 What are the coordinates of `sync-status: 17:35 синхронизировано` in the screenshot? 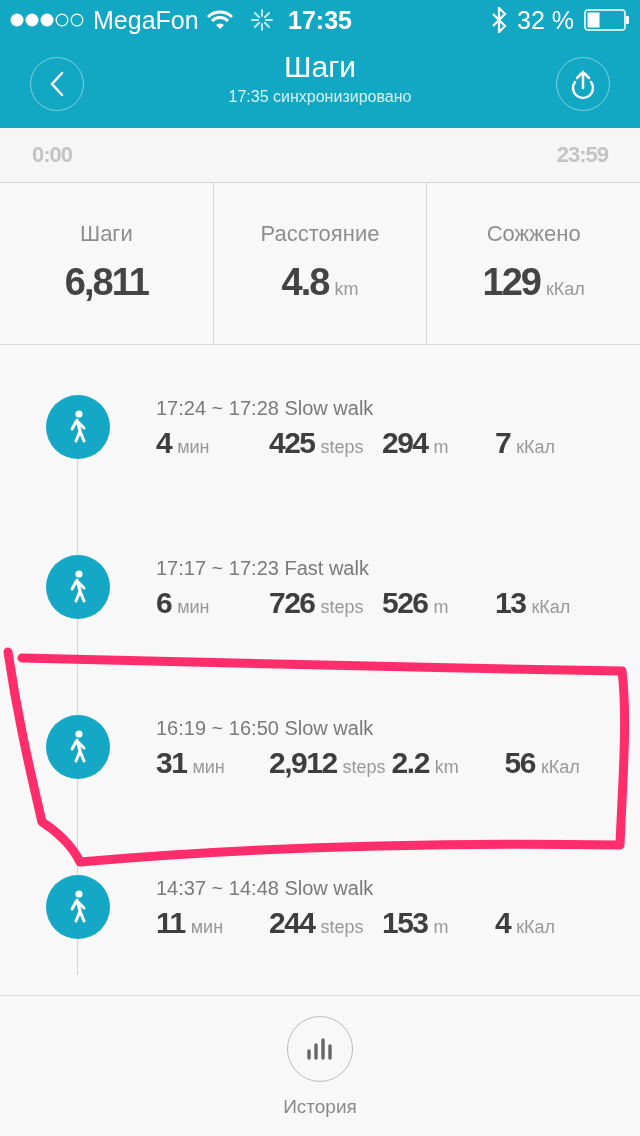 It's located at (320, 97).